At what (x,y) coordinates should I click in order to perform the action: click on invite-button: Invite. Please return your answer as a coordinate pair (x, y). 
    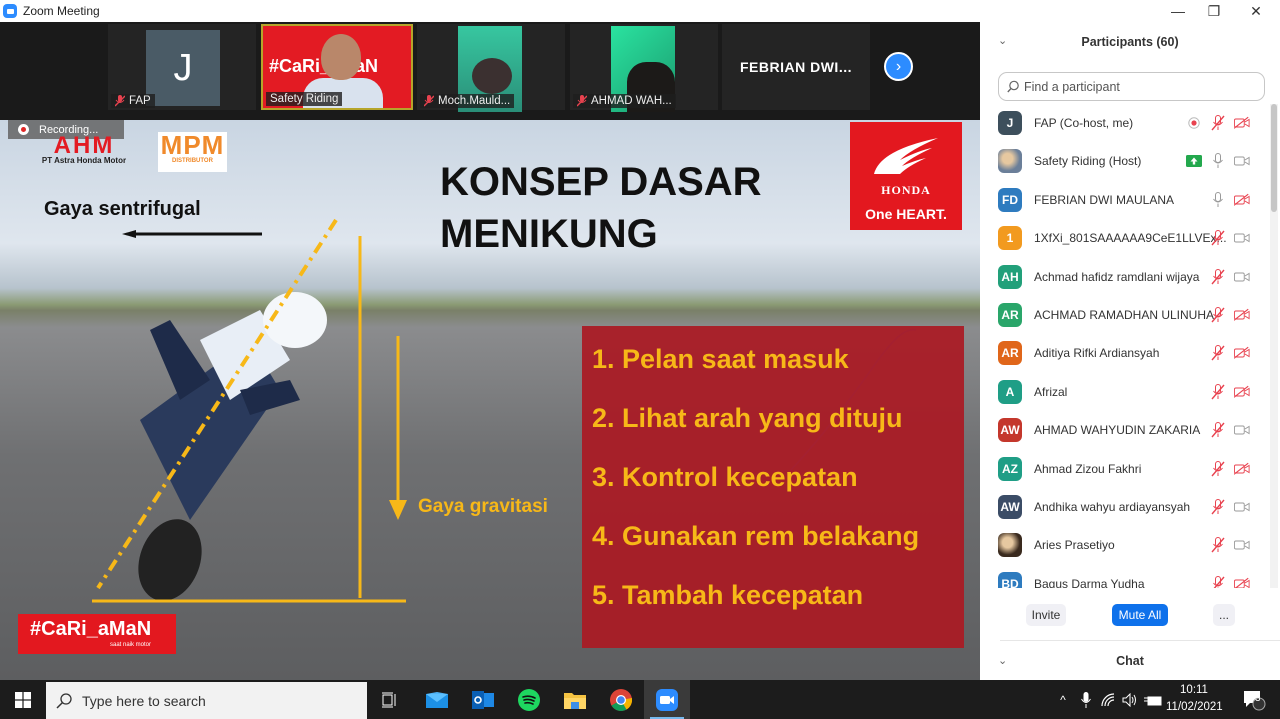
    Looking at the image, I should click on (1046, 615).